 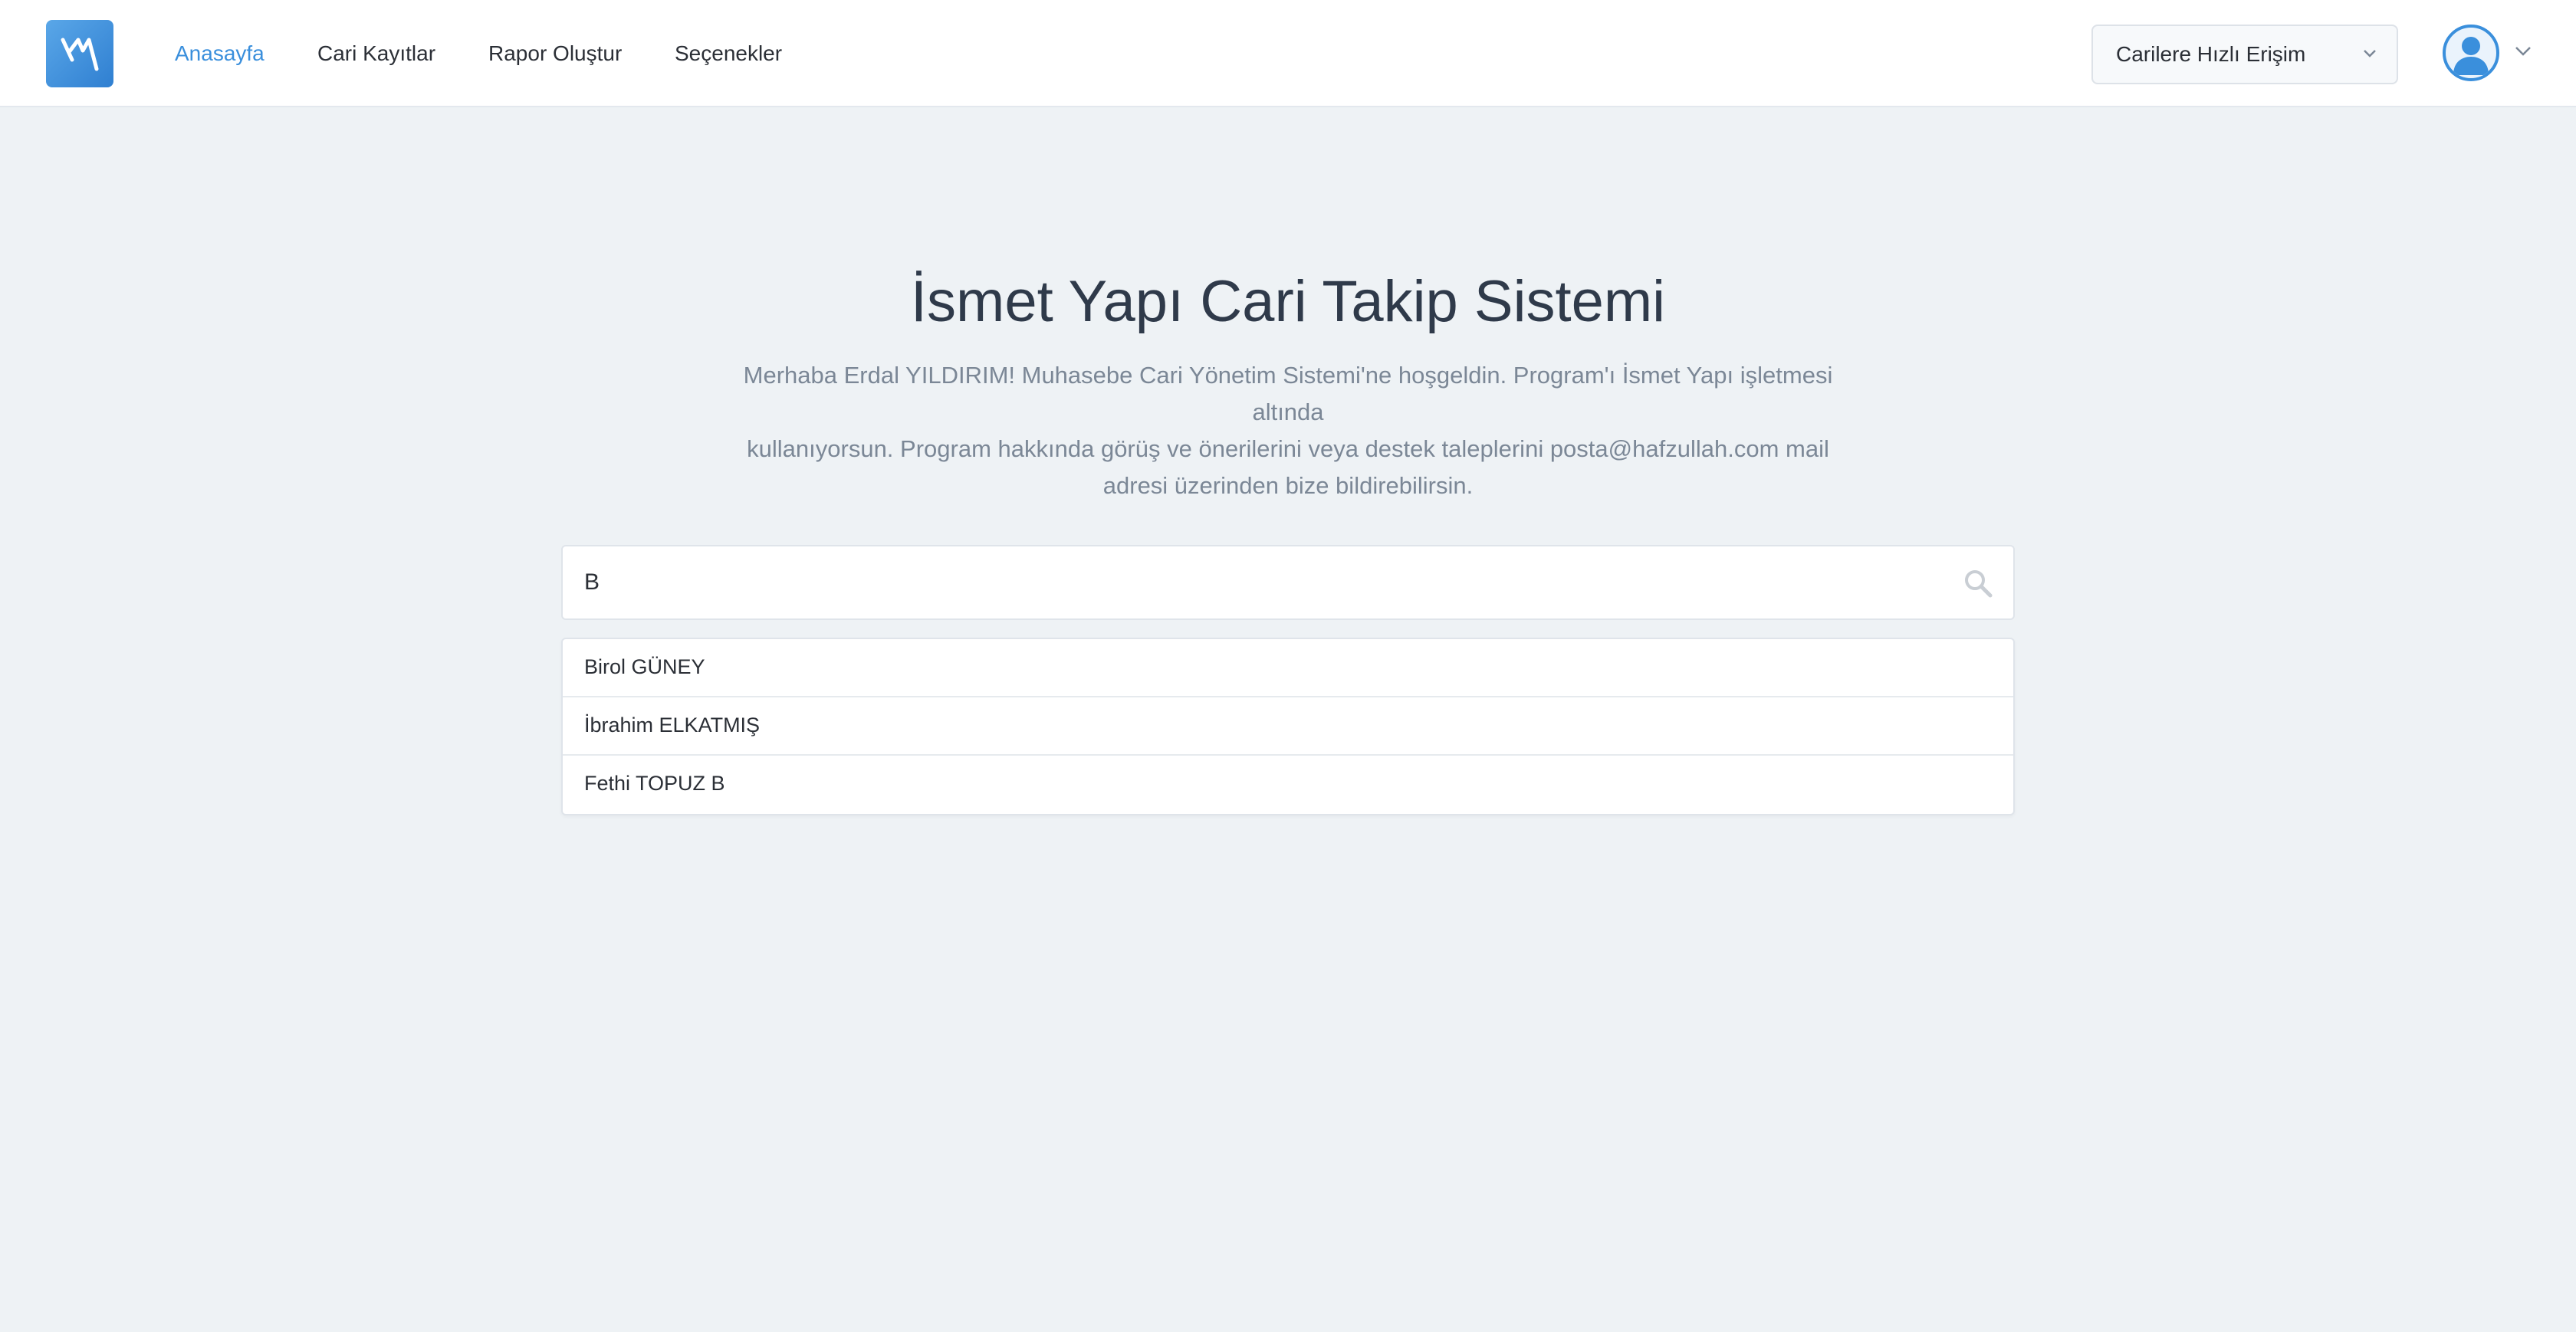 What do you see at coordinates (219, 53) in the screenshot?
I see `nav-link-anasayfa: Anasayfa` at bounding box center [219, 53].